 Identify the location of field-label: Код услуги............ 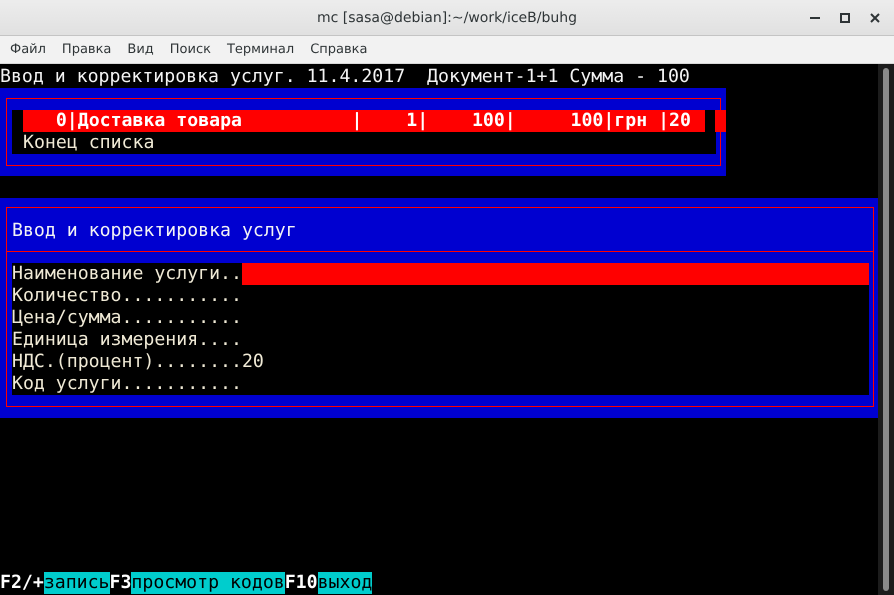
(127, 384).